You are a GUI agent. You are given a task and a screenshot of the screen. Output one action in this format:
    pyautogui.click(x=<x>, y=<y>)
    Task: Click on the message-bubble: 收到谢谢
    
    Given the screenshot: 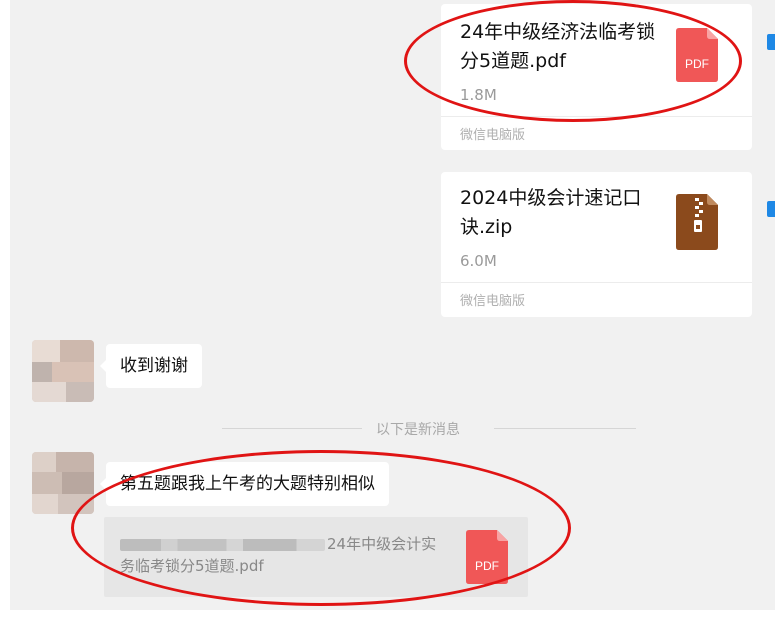 What is the action you would take?
    pyautogui.click(x=151, y=366)
    